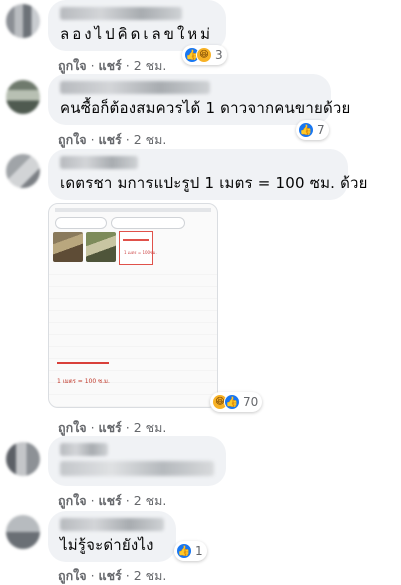  I want to click on reaction-count: 7, so click(321, 130).